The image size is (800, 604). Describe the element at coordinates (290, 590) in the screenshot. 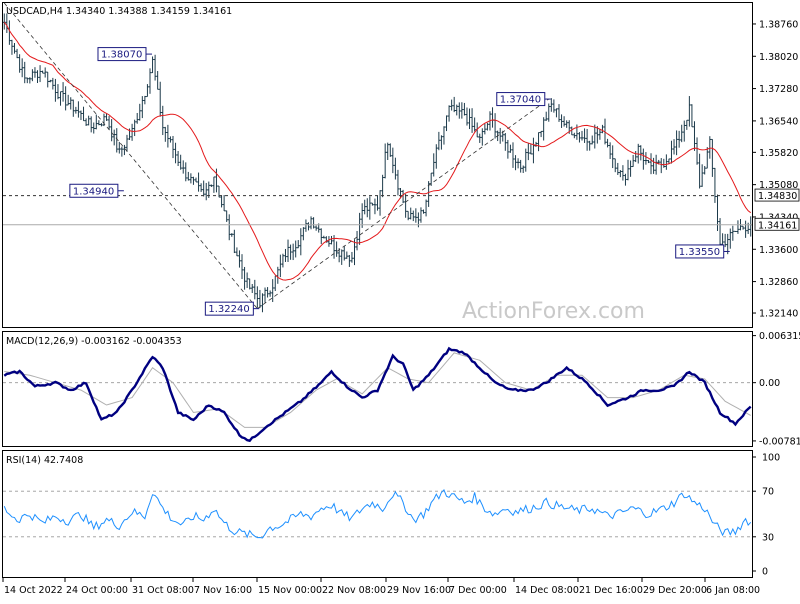

I see `x-tick-label: 15 Nov 00:00` at that location.